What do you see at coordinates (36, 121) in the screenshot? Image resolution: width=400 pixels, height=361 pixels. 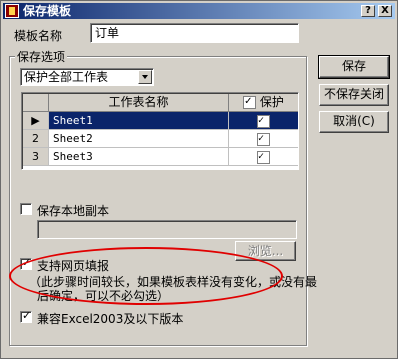 I see `row-header-1: ▶` at bounding box center [36, 121].